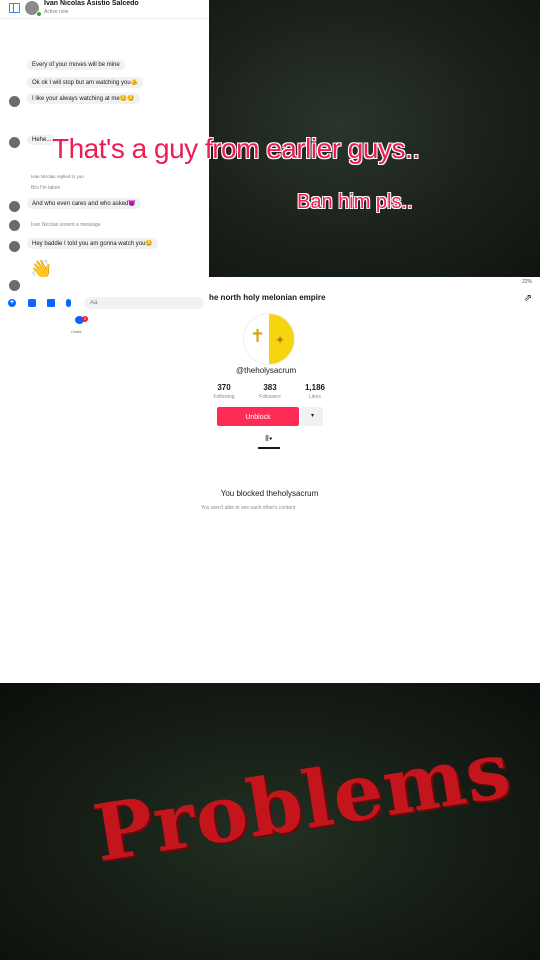 The image size is (540, 960). Describe the element at coordinates (269, 439) in the screenshot. I see `tab-videos: ⦀▾` at that location.